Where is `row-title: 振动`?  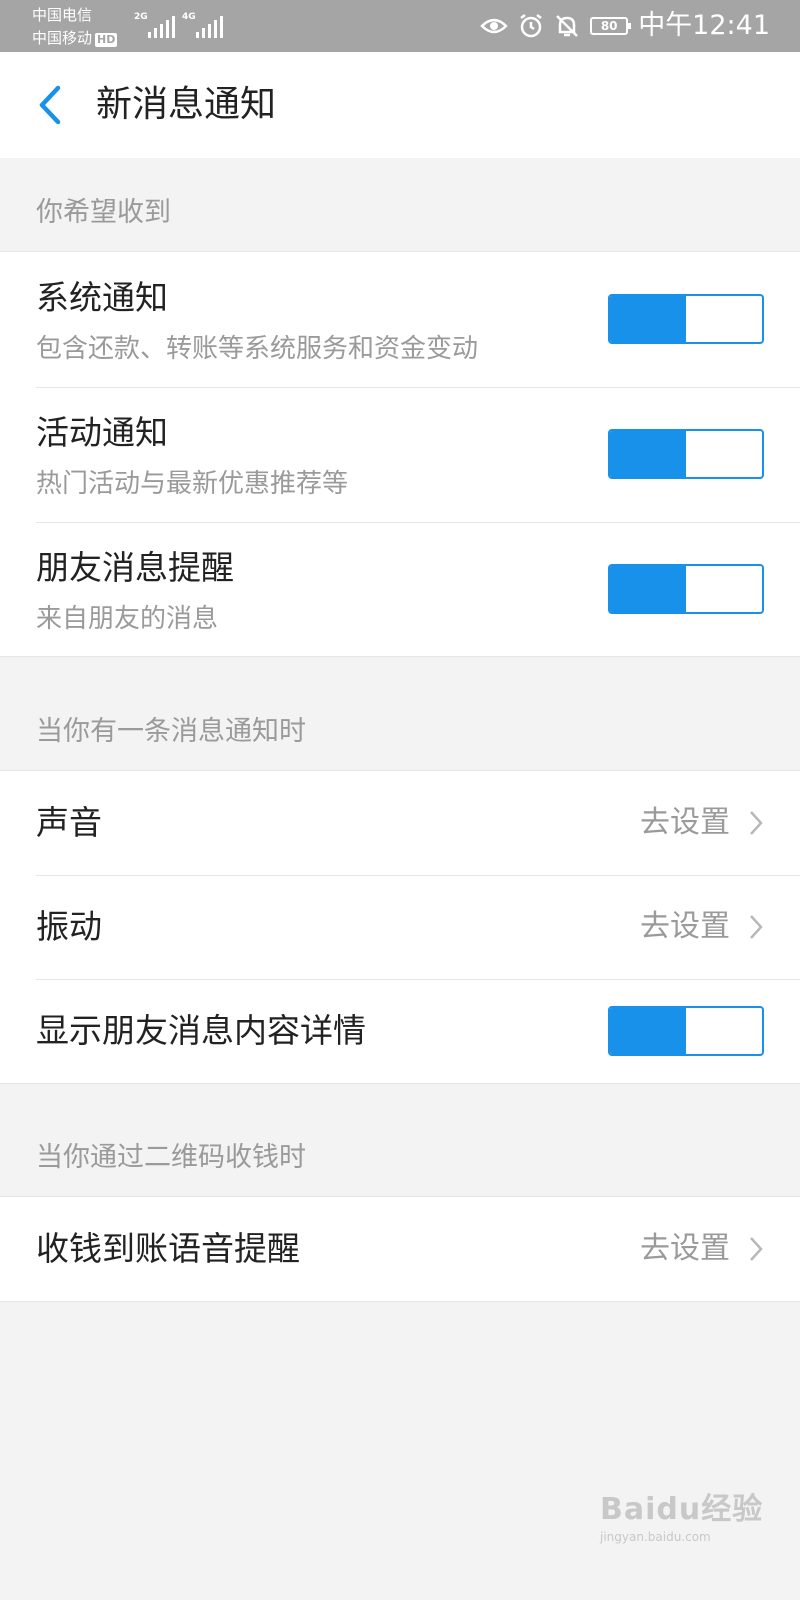 row-title: 振动 is located at coordinates (69, 926).